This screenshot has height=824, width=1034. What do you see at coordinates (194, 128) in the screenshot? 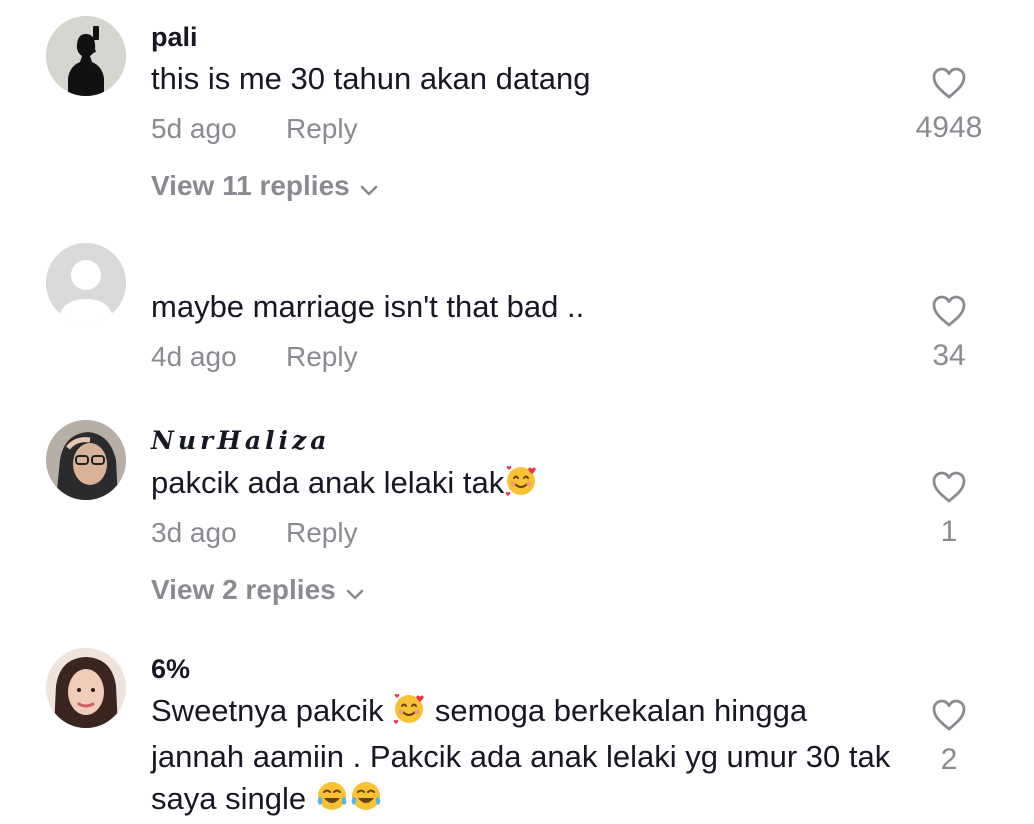
I see `comment-time: 5d ago` at bounding box center [194, 128].